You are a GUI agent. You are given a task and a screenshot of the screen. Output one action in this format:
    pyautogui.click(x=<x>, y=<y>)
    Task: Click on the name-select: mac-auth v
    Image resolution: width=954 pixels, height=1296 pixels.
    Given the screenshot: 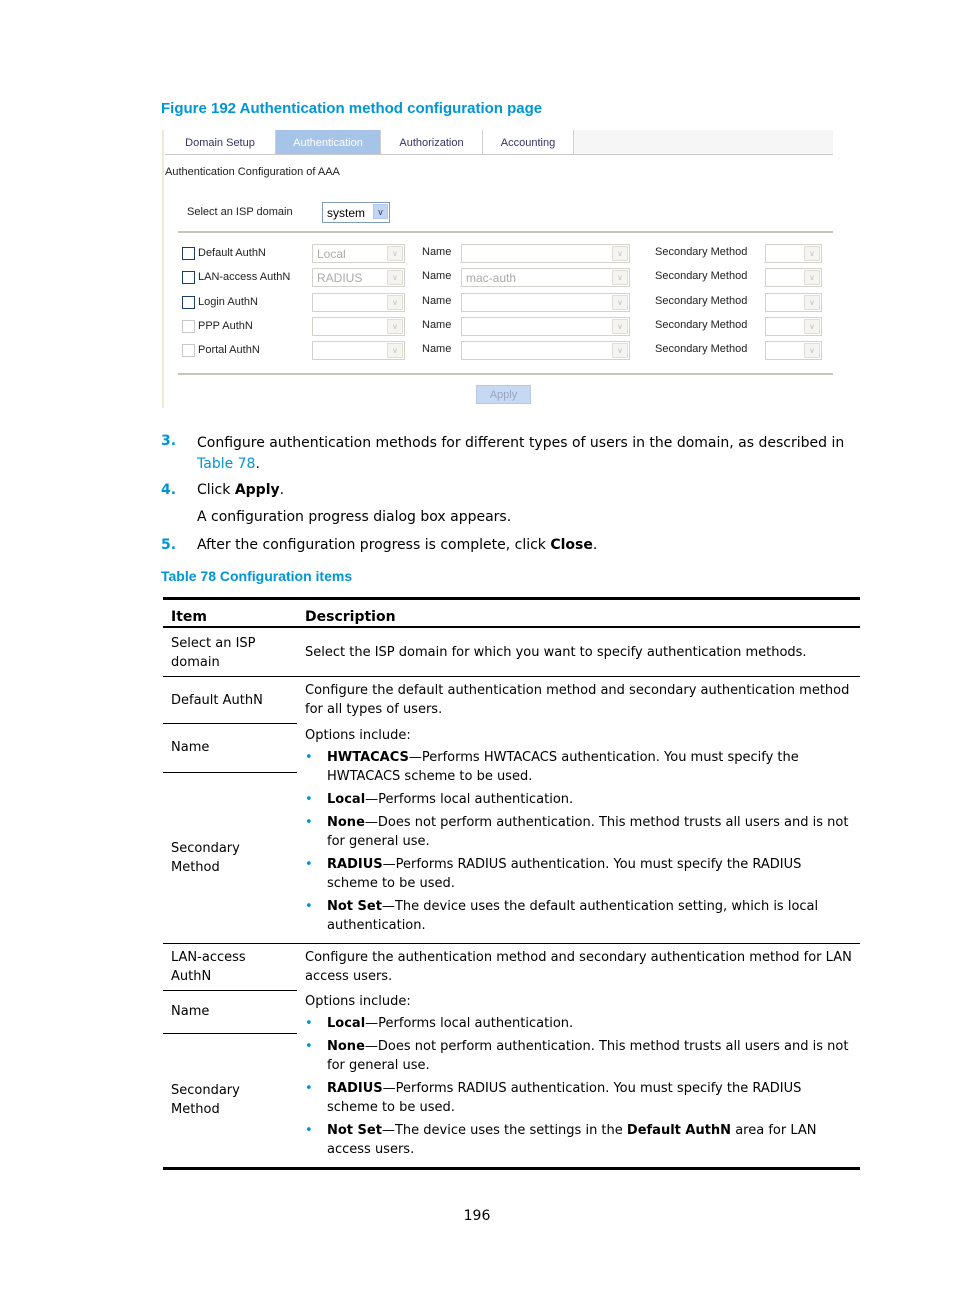 What is the action you would take?
    pyautogui.click(x=545, y=277)
    